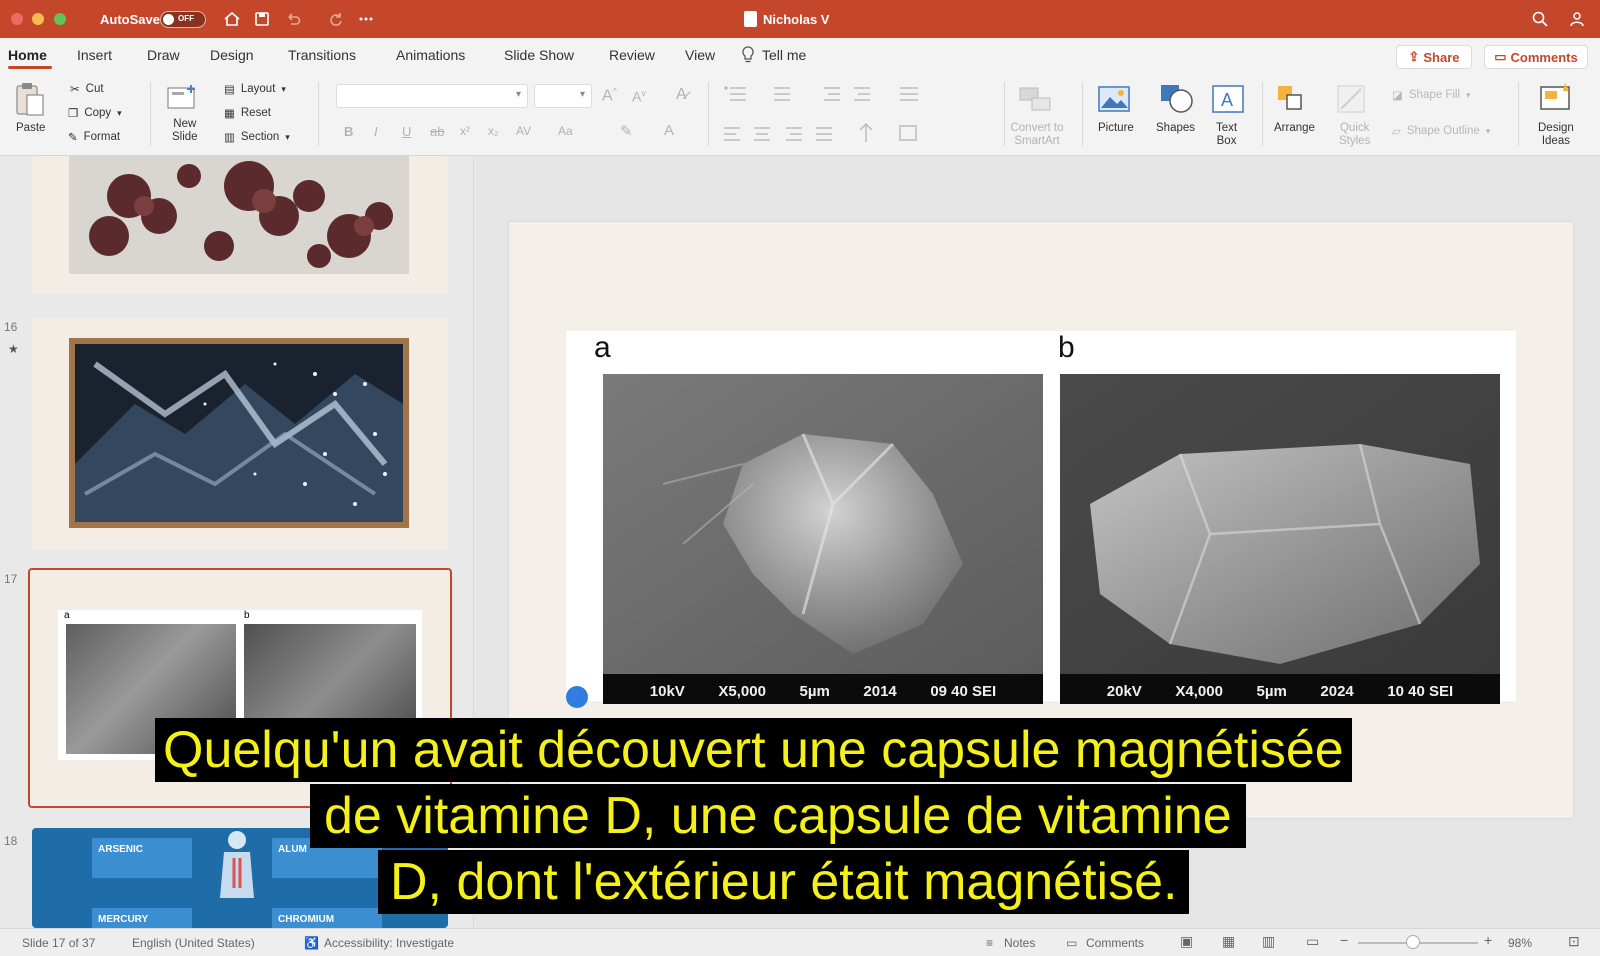  Describe the element at coordinates (626, 131) in the screenshot. I see `highlight-icon: ✎` at that location.